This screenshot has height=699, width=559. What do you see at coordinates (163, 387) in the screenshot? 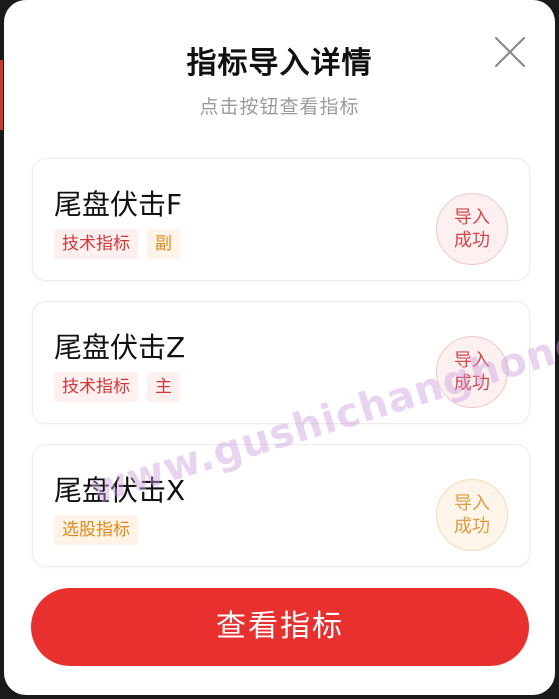
I see `tag-indicator-chart: 主` at bounding box center [163, 387].